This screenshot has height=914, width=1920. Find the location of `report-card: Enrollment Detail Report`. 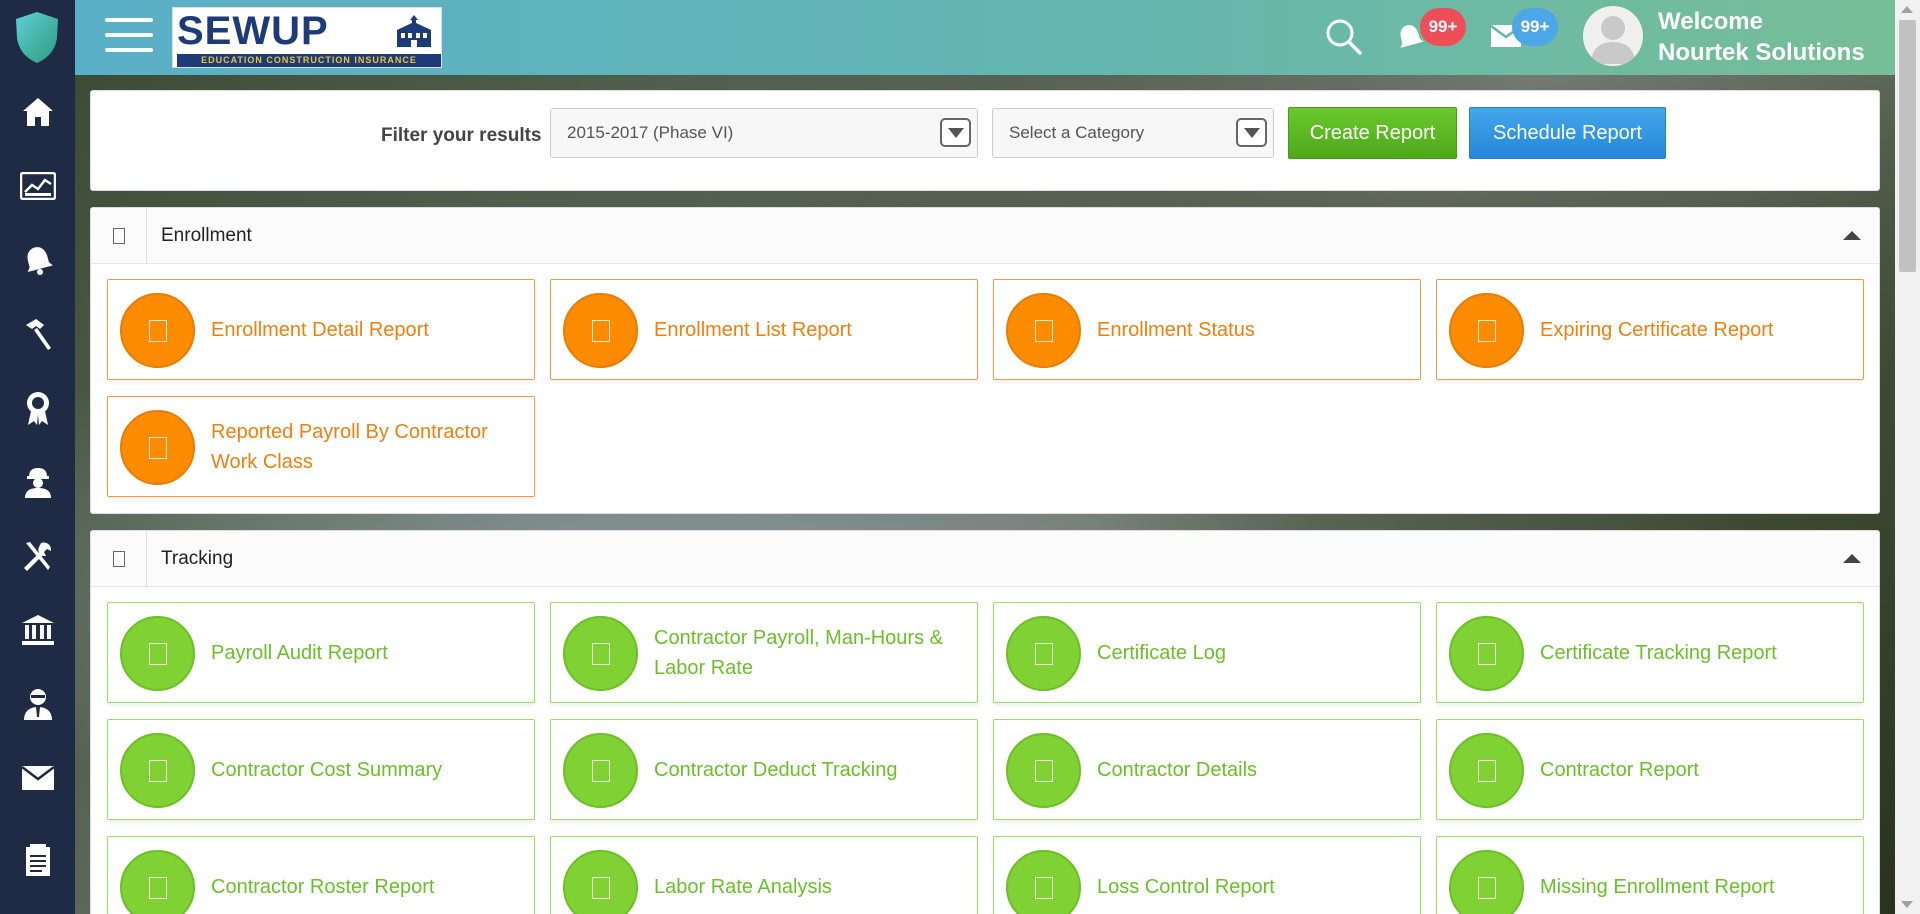

report-card: Enrollment Detail Report is located at coordinates (321, 329).